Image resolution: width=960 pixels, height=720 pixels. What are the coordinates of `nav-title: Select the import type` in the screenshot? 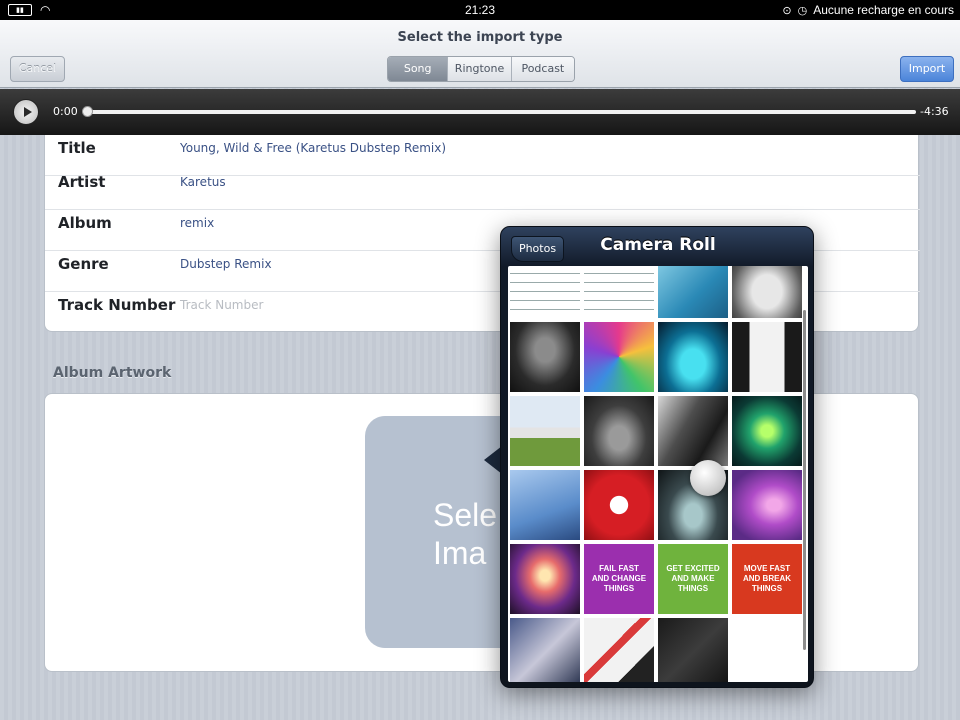 It's located at (480, 37).